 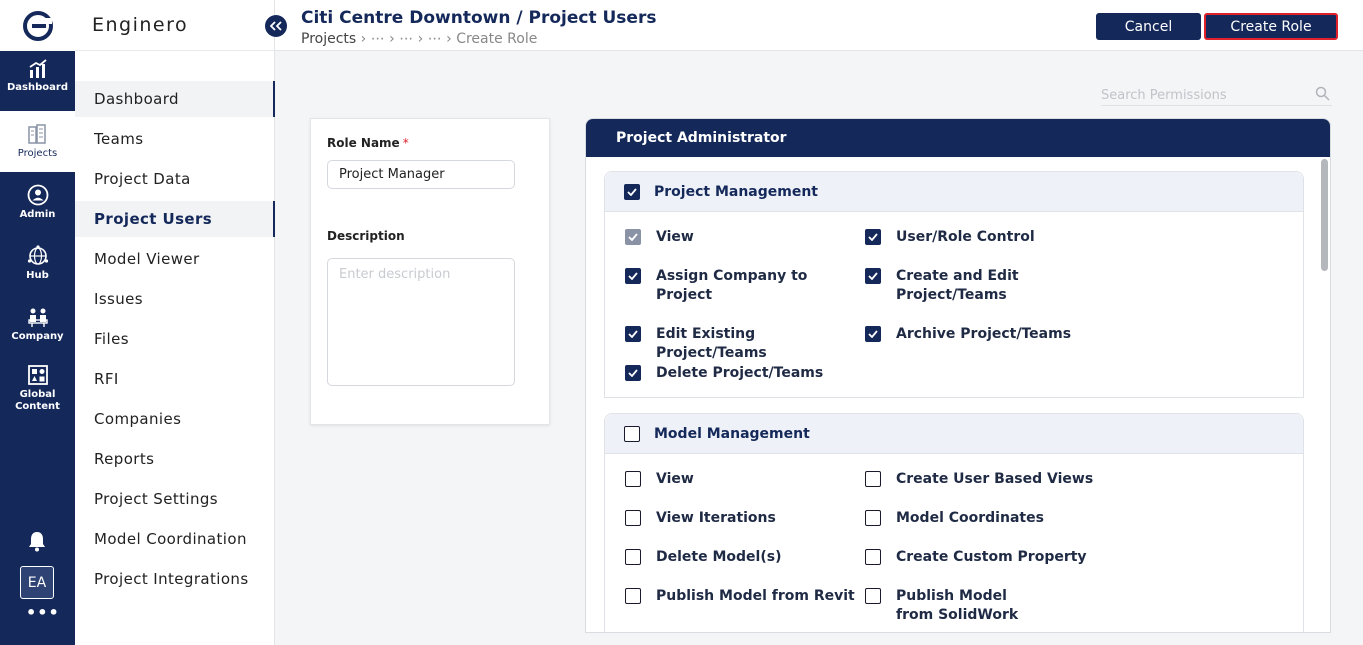 What do you see at coordinates (175, 139) in the screenshot?
I see `sidebar-item-teams: Teams` at bounding box center [175, 139].